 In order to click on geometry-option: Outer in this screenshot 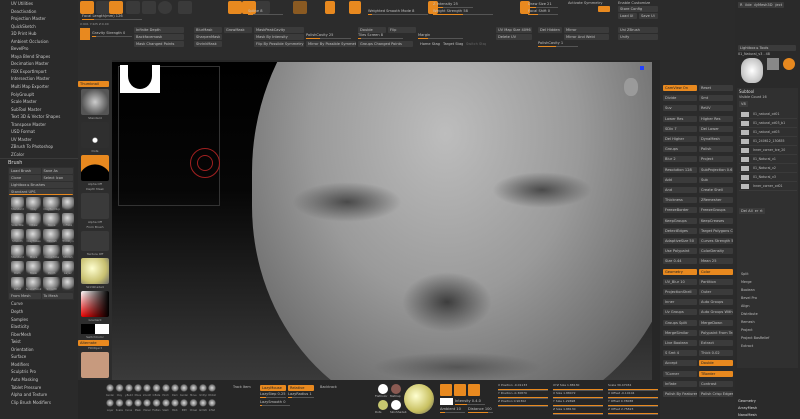, I will do `click(716, 292)`.